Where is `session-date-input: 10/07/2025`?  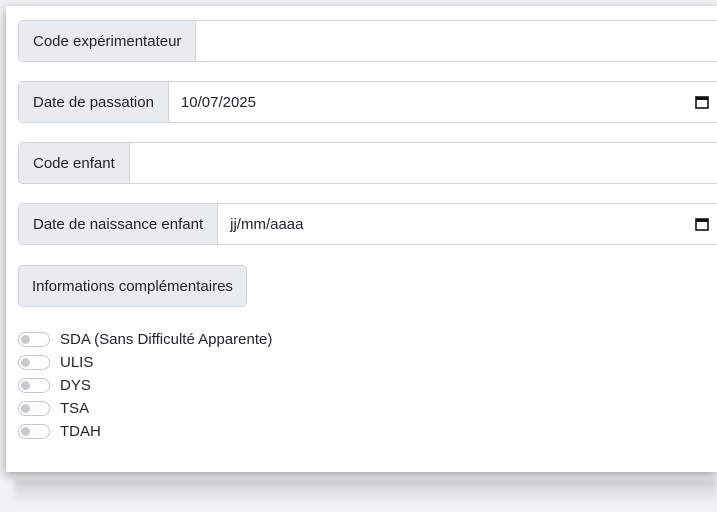 session-date-input: 10/07/2025 is located at coordinates (443, 102).